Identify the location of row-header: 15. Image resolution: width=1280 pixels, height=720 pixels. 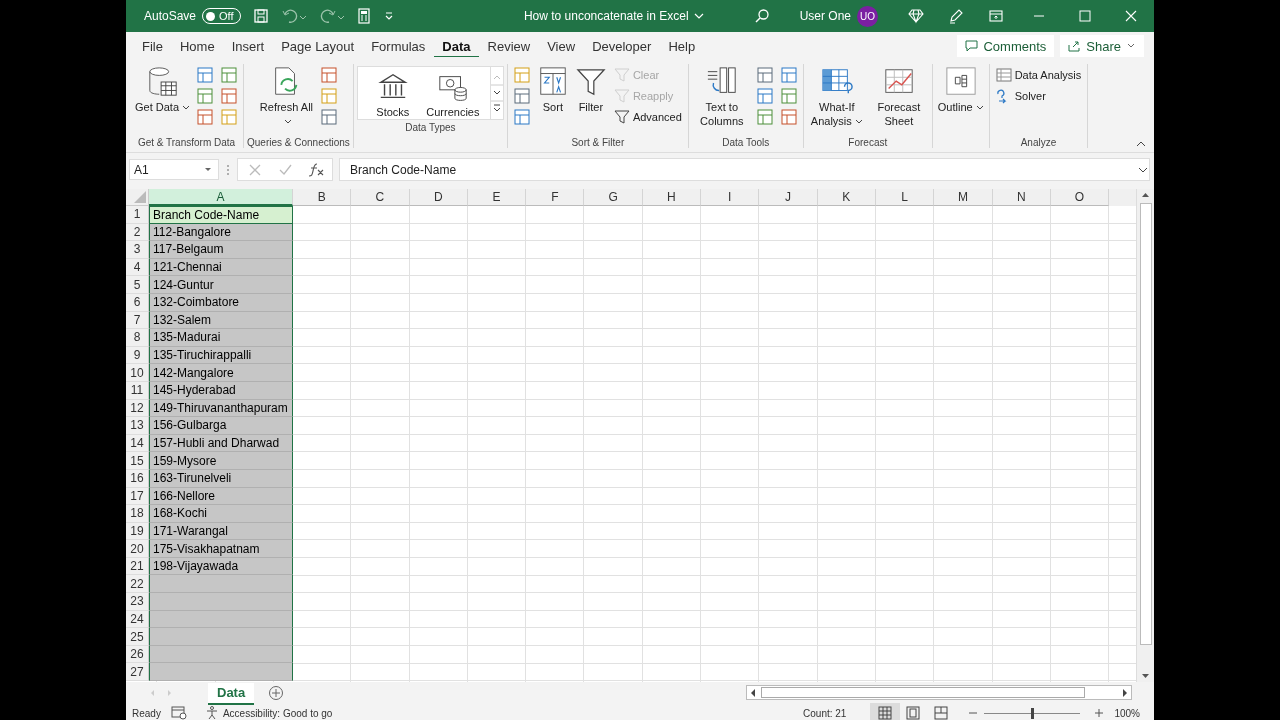
(137, 461).